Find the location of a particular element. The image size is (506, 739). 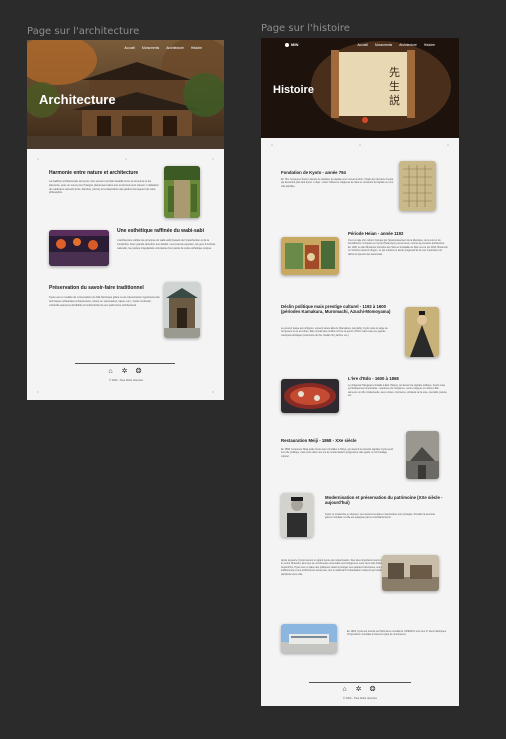

frame-label-architecture: Page sur l'architecture is located at coordinates (83, 31).